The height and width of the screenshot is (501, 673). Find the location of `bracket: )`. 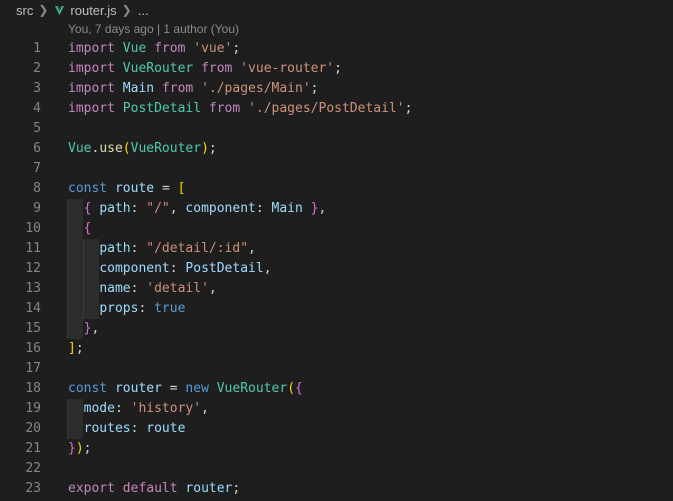

bracket: ) is located at coordinates (79, 448).